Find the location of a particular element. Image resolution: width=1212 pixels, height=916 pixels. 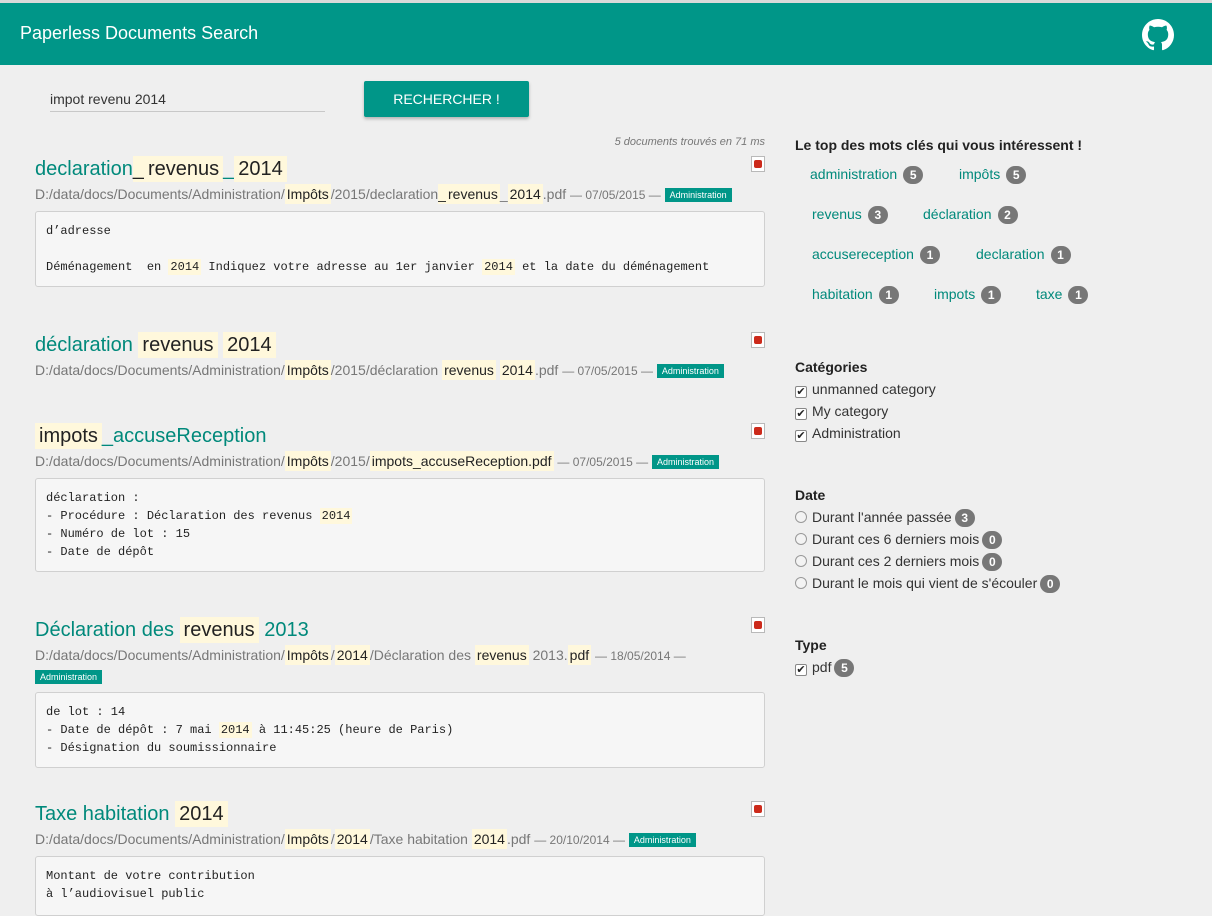

snippet-text: - Numéro de lot : 15 is located at coordinates (118, 534).